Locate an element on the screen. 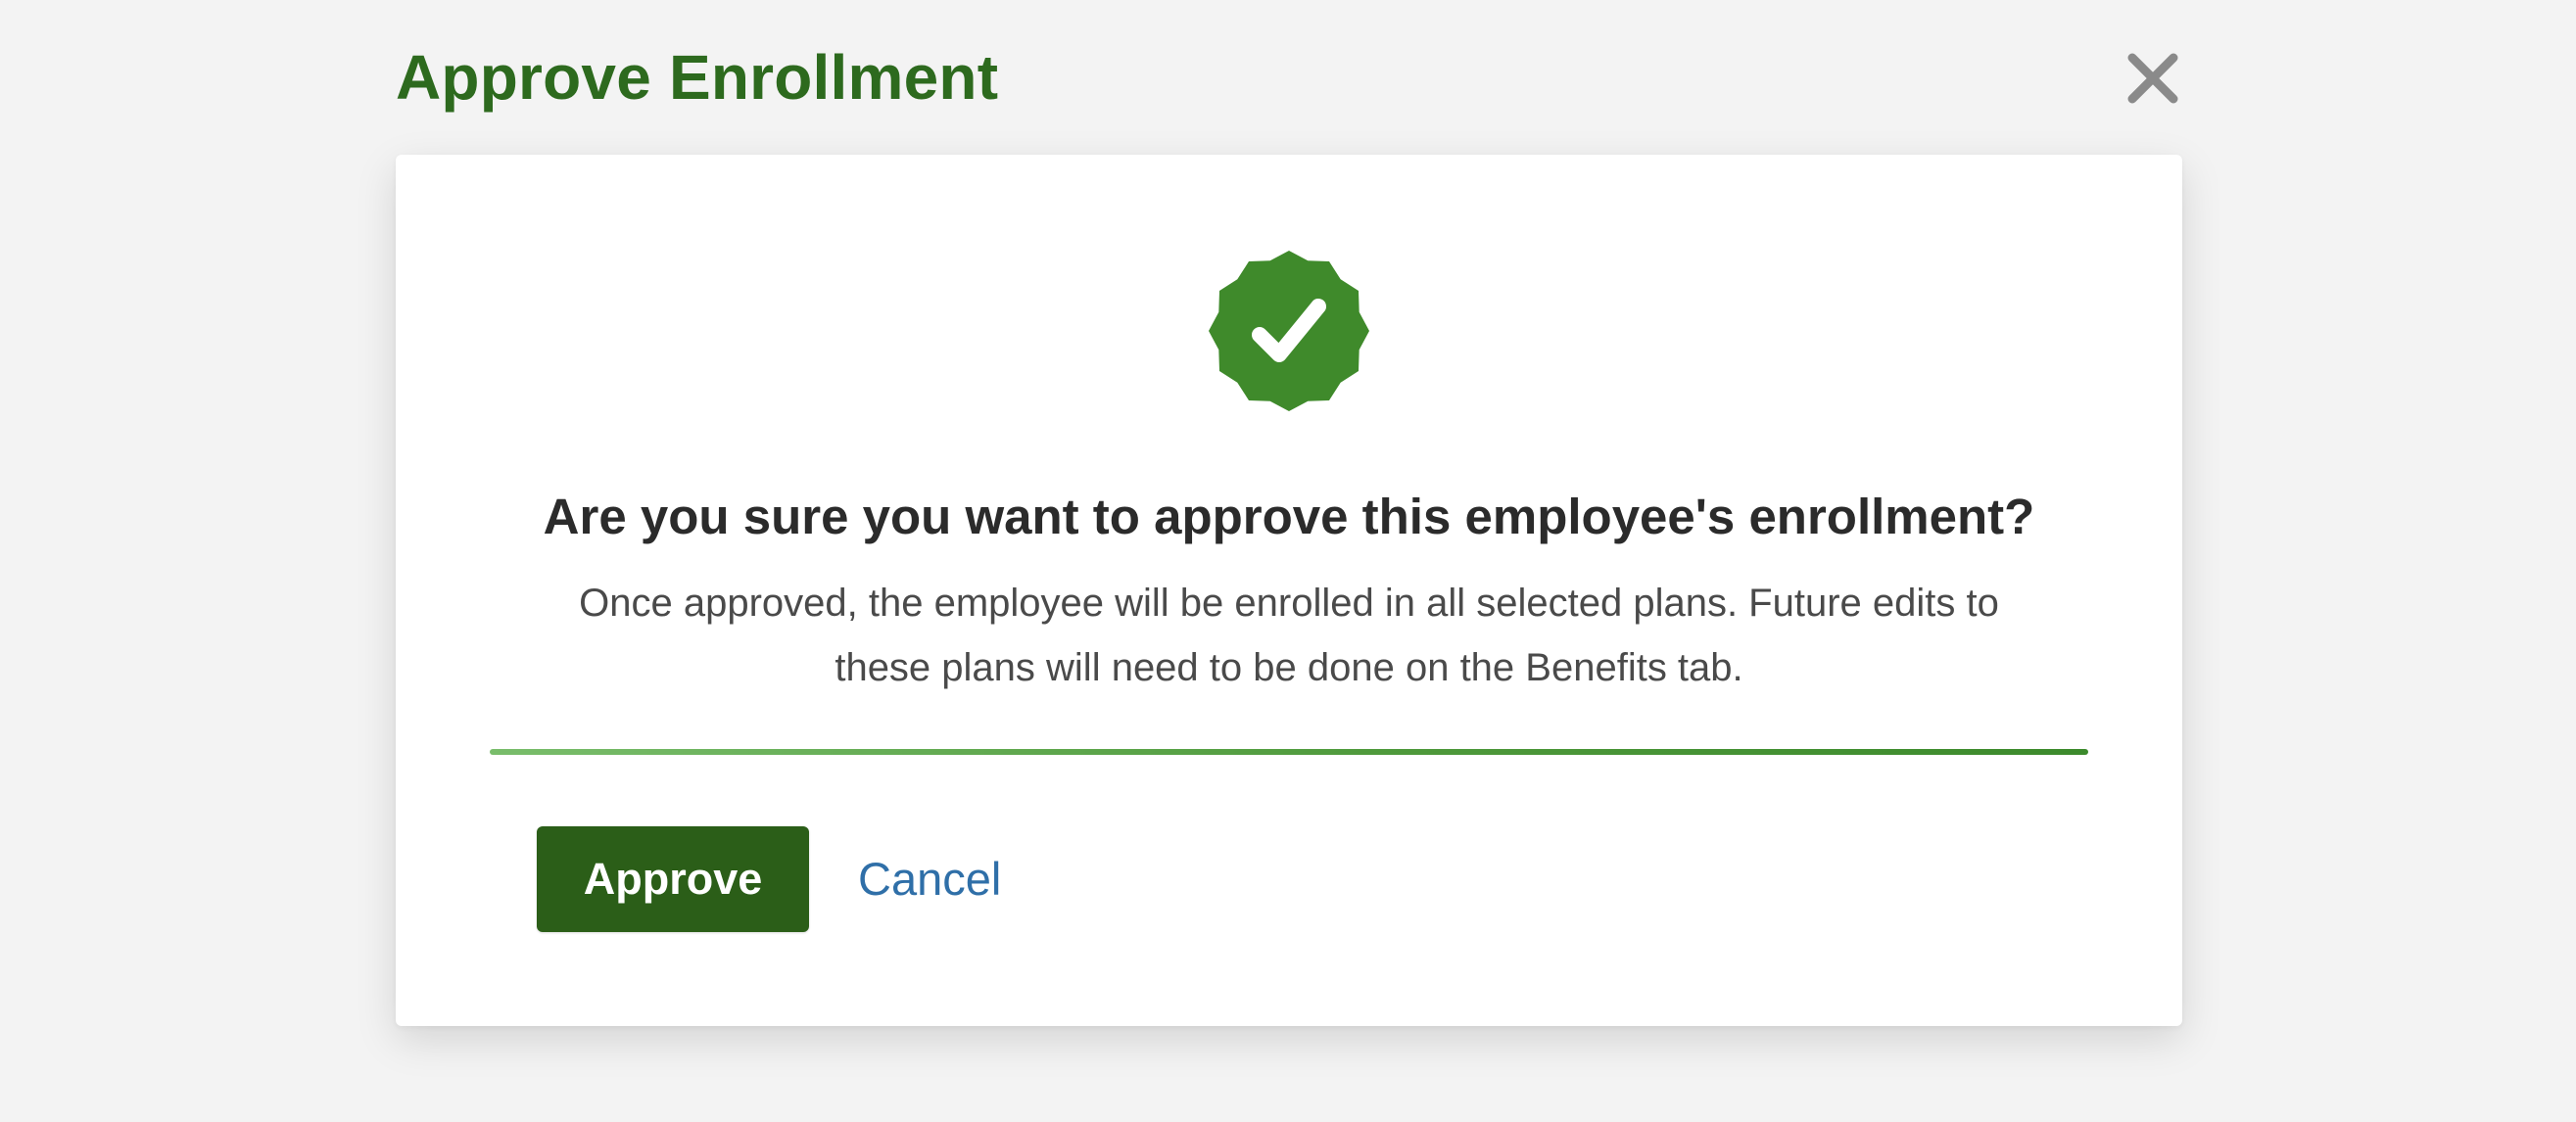 The image size is (2576, 1122). close-icon is located at coordinates (2152, 78).